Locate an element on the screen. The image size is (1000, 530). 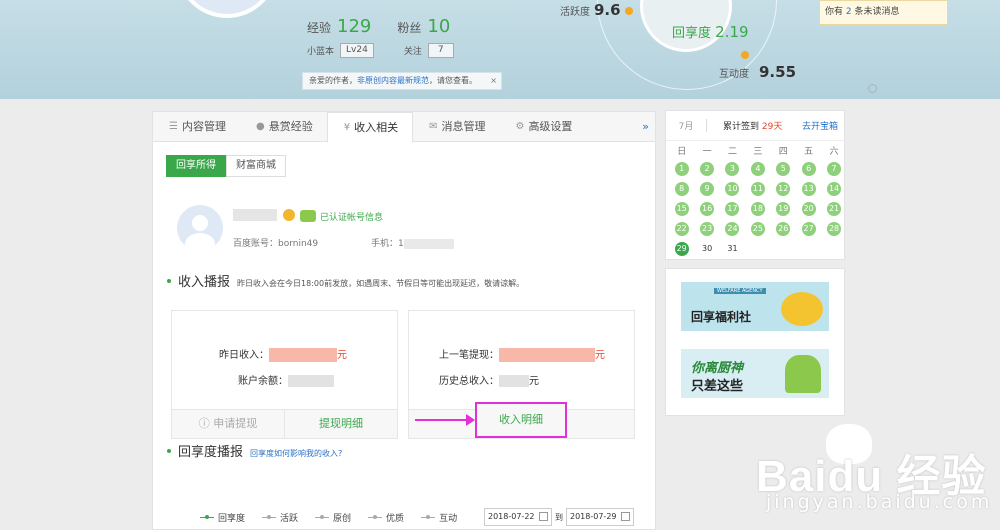
calendar-day: 23 is located at coordinates (706, 229).